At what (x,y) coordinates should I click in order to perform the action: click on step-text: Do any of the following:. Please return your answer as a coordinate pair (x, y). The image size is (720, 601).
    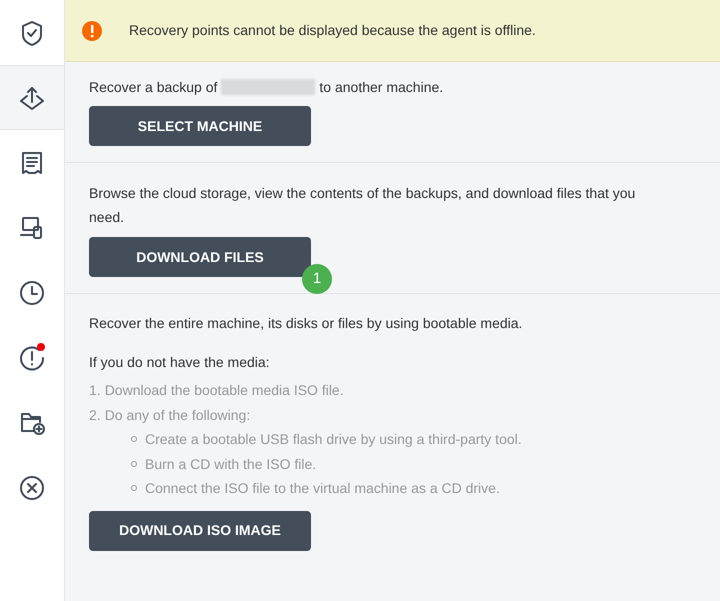
    Looking at the image, I should click on (177, 415).